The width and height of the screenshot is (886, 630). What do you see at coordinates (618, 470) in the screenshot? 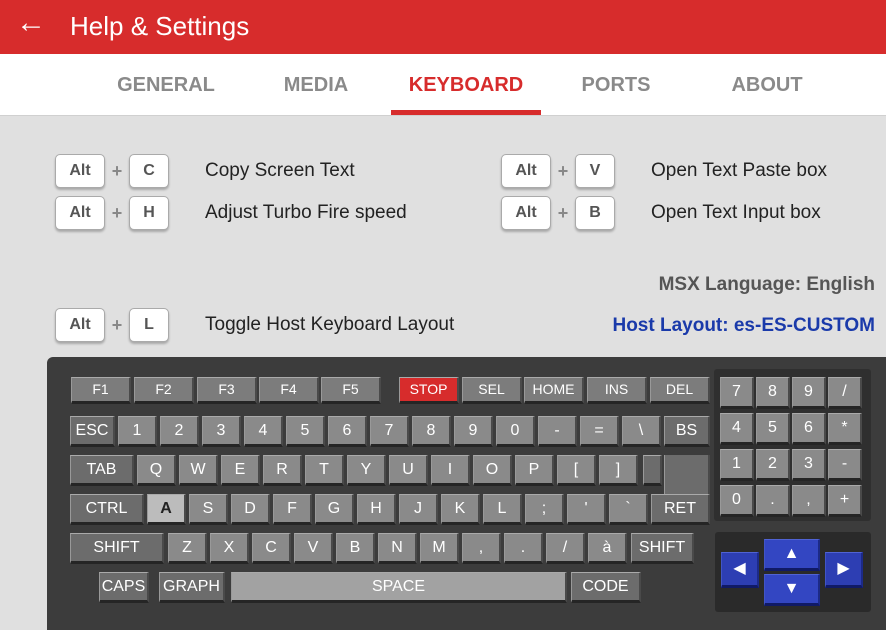
I see `key-right-bracket: ]` at bounding box center [618, 470].